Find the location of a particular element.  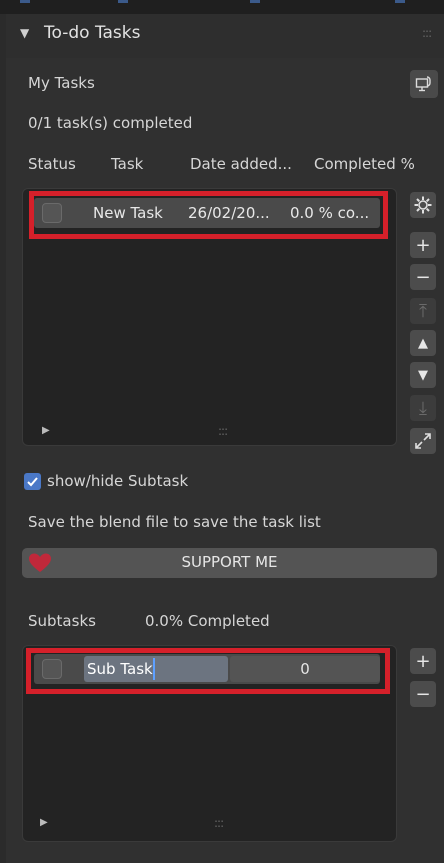

arrow-bottom-icon: ⤓ is located at coordinates (423, 408).